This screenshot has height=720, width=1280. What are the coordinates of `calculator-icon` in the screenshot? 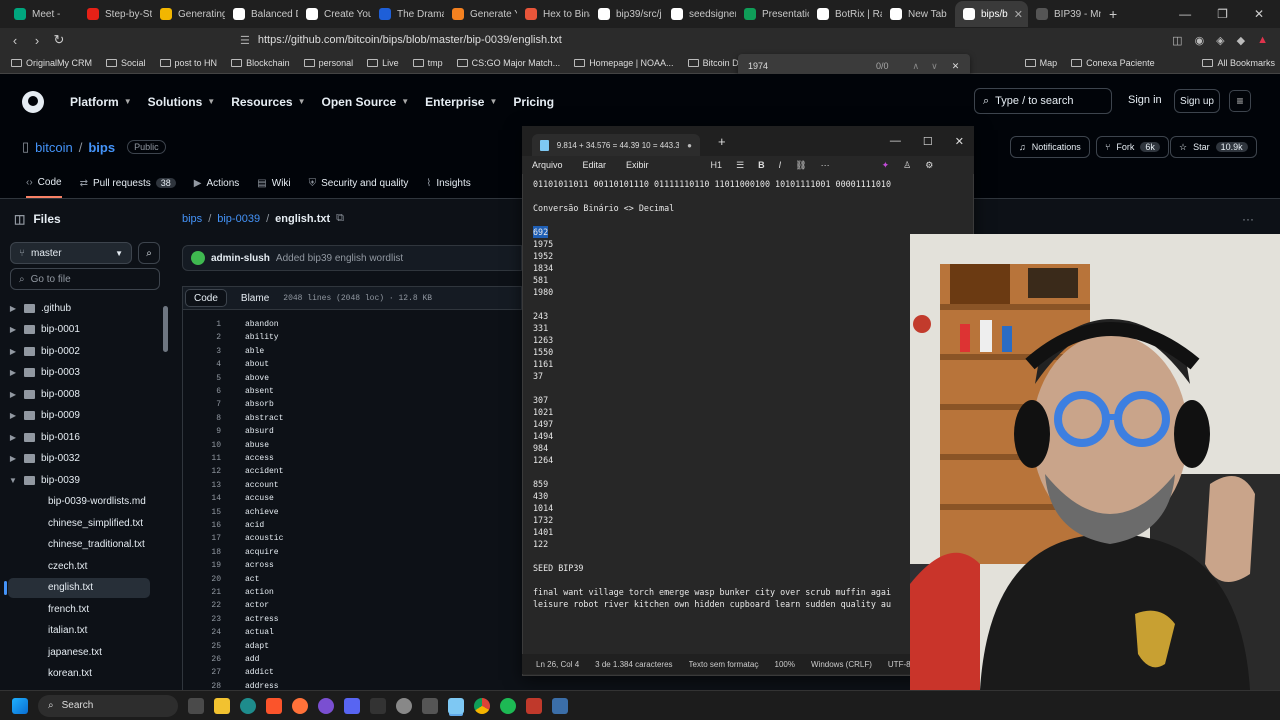 It's located at (560, 705).